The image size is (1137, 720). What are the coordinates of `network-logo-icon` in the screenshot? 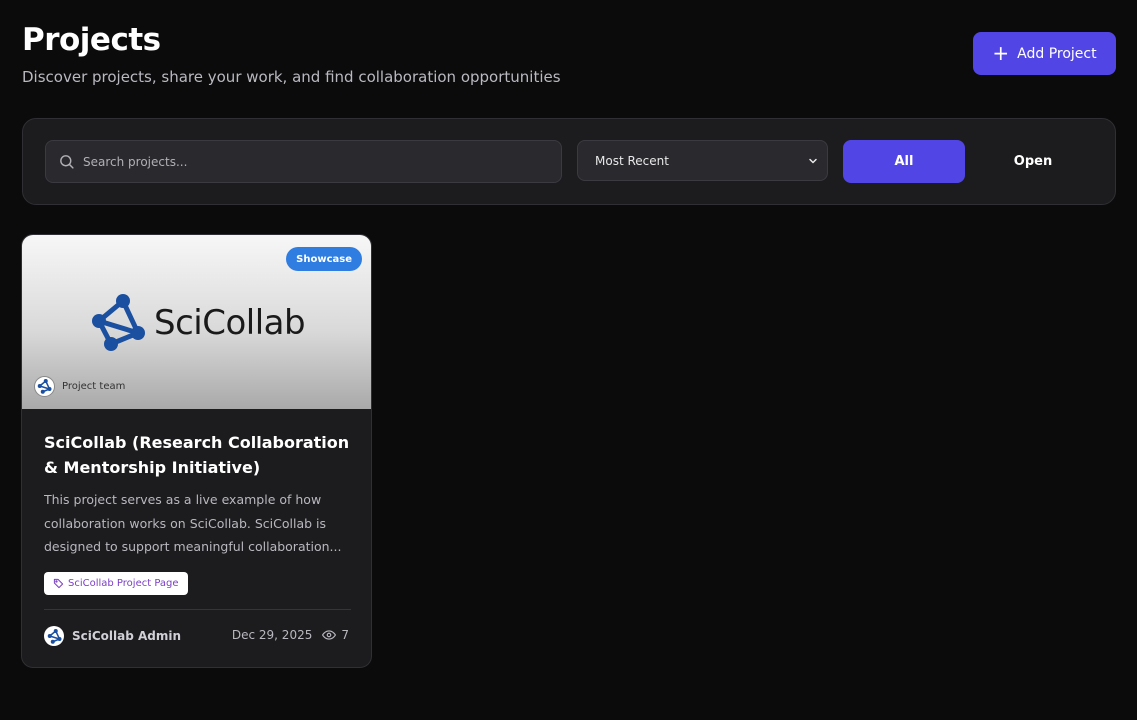 It's located at (118, 322).